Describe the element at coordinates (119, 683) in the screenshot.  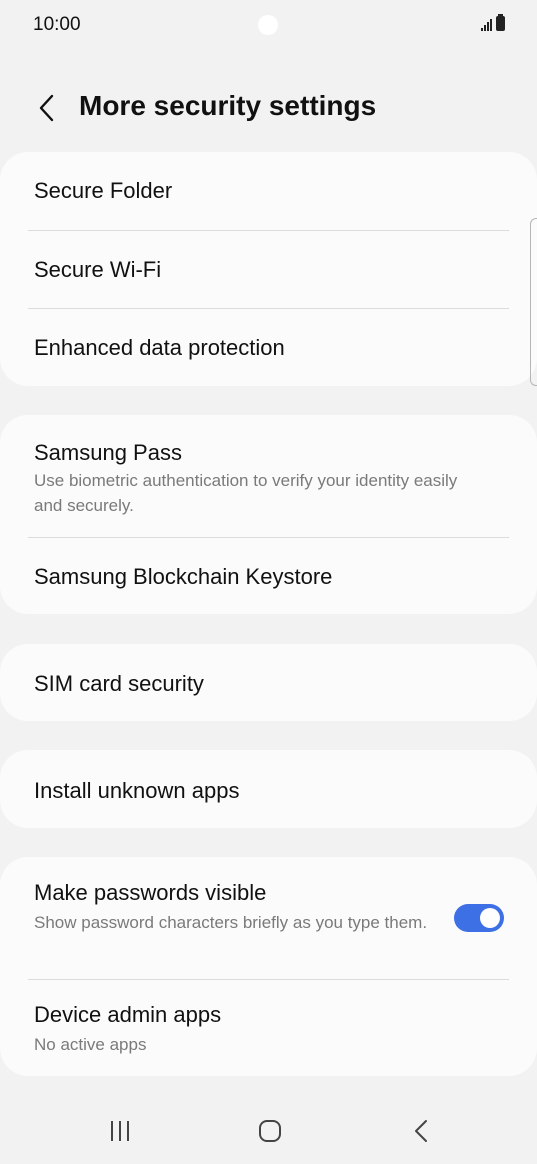
I see `item-title: SIM card security` at that location.